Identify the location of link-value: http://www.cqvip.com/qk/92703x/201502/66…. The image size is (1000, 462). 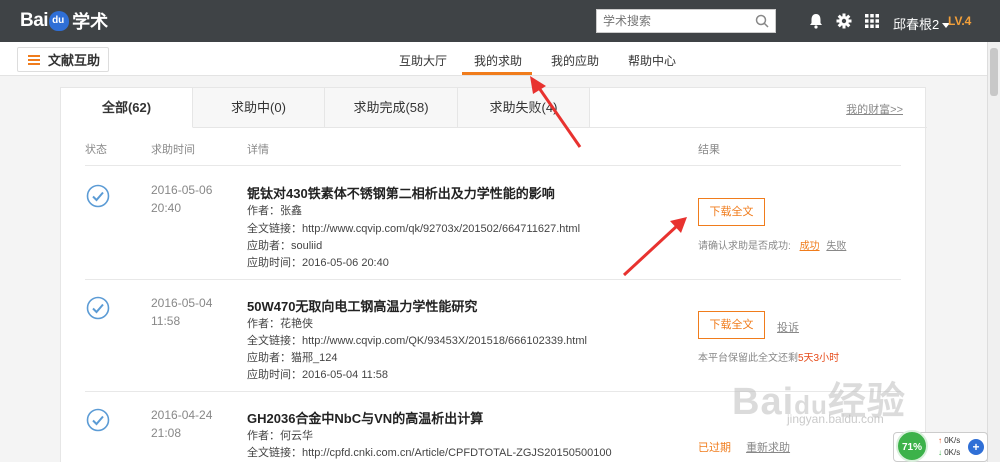
(441, 229).